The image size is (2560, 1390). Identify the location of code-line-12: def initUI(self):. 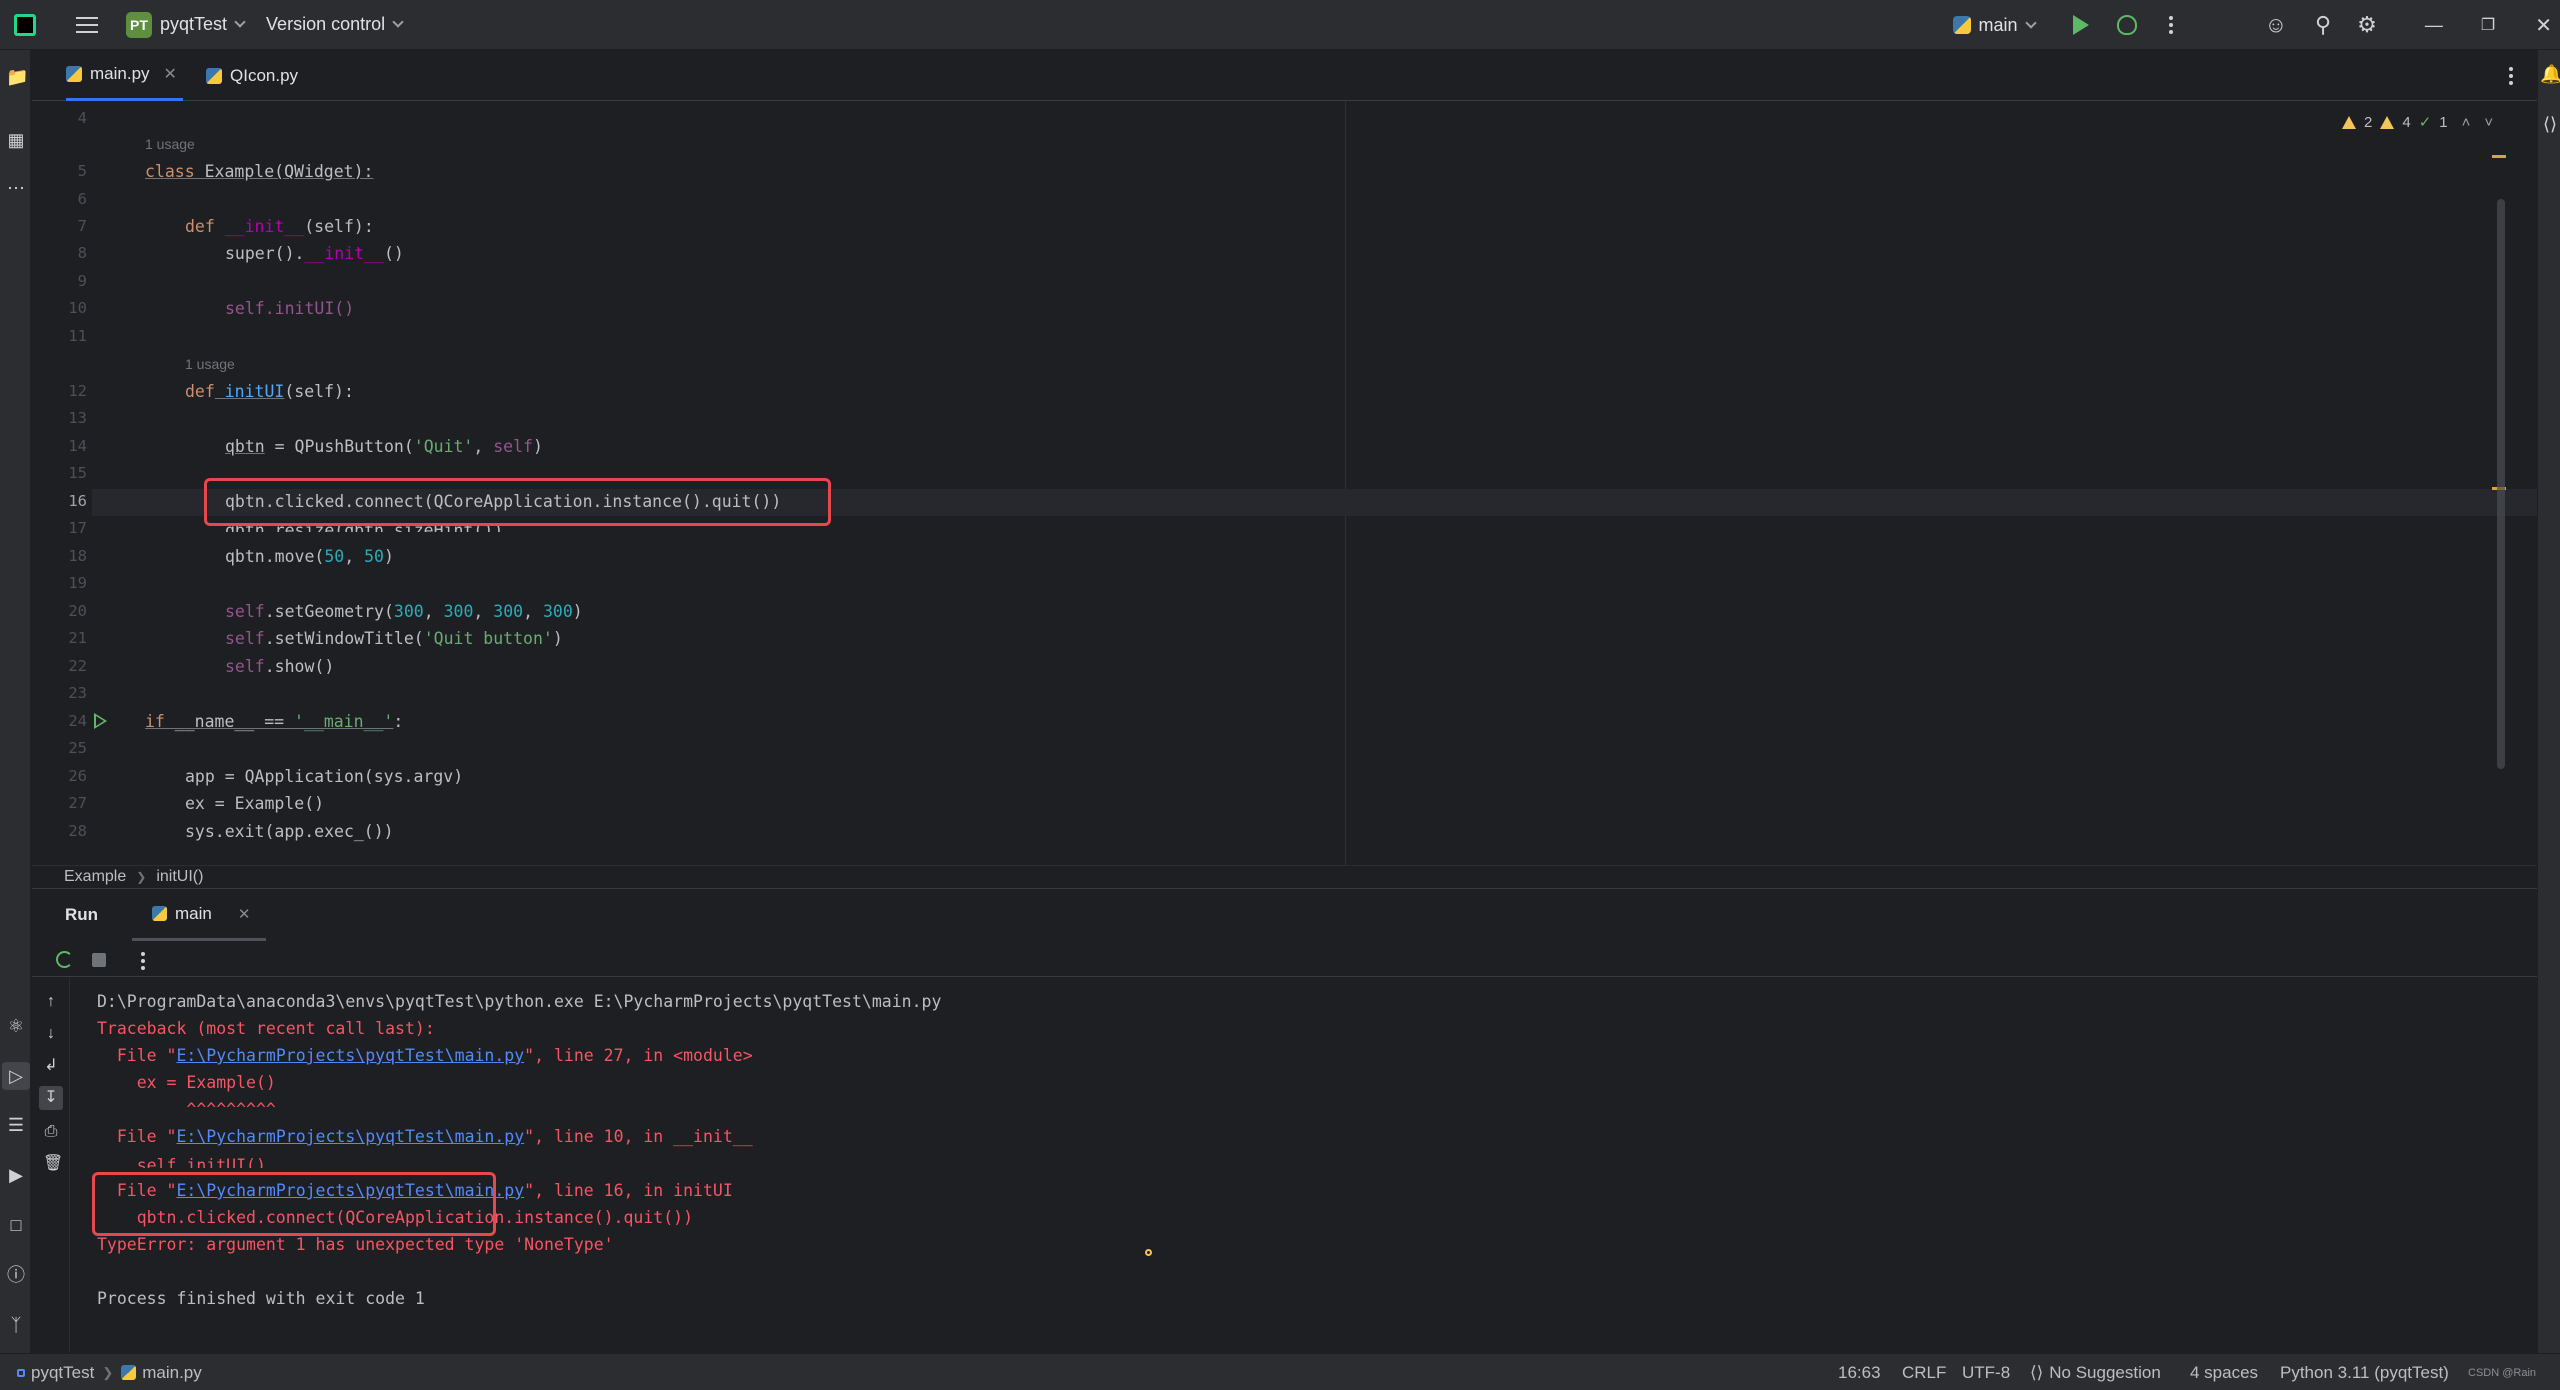
(269, 391).